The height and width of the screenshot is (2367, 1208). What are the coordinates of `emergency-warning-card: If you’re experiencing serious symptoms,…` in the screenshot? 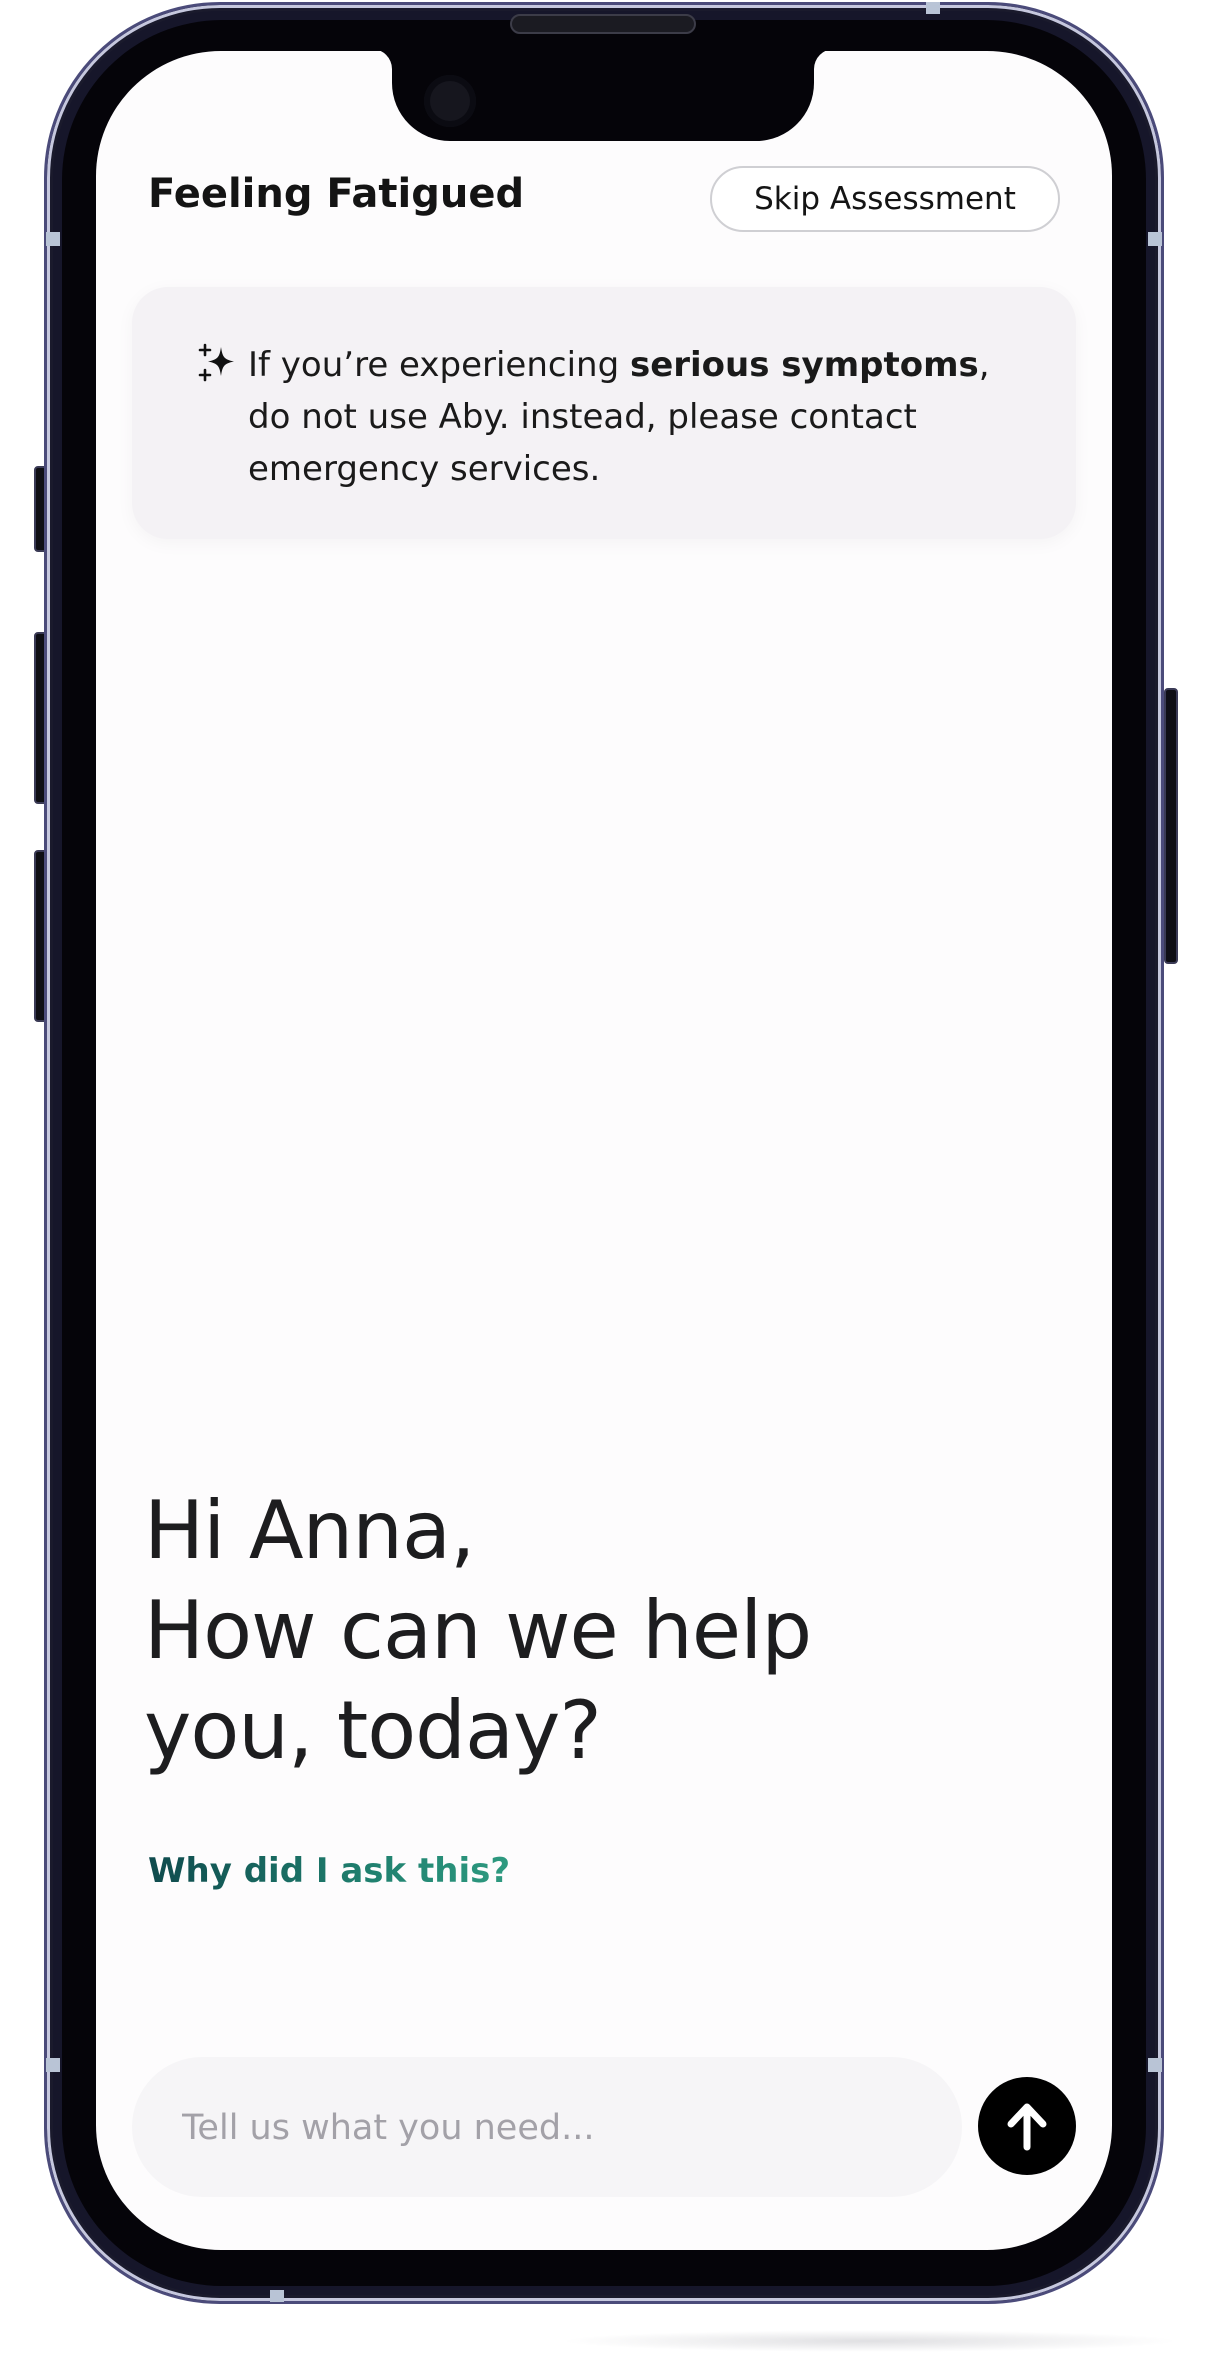 It's located at (604, 413).